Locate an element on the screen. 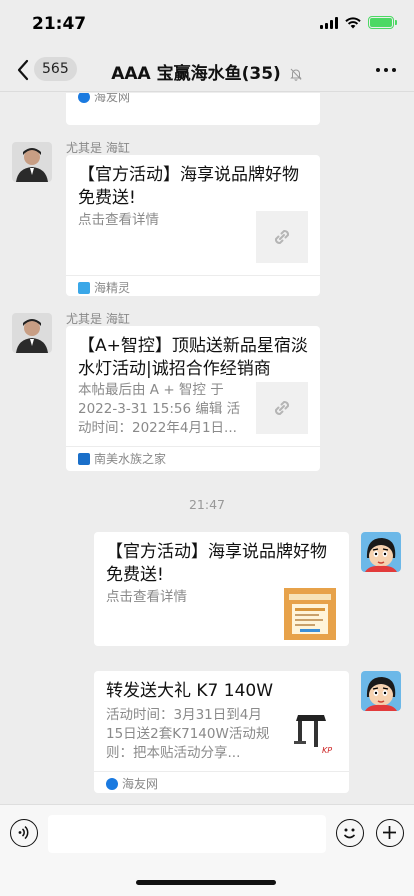 The width and height of the screenshot is (414, 896). emoji-button is located at coordinates (350, 833).